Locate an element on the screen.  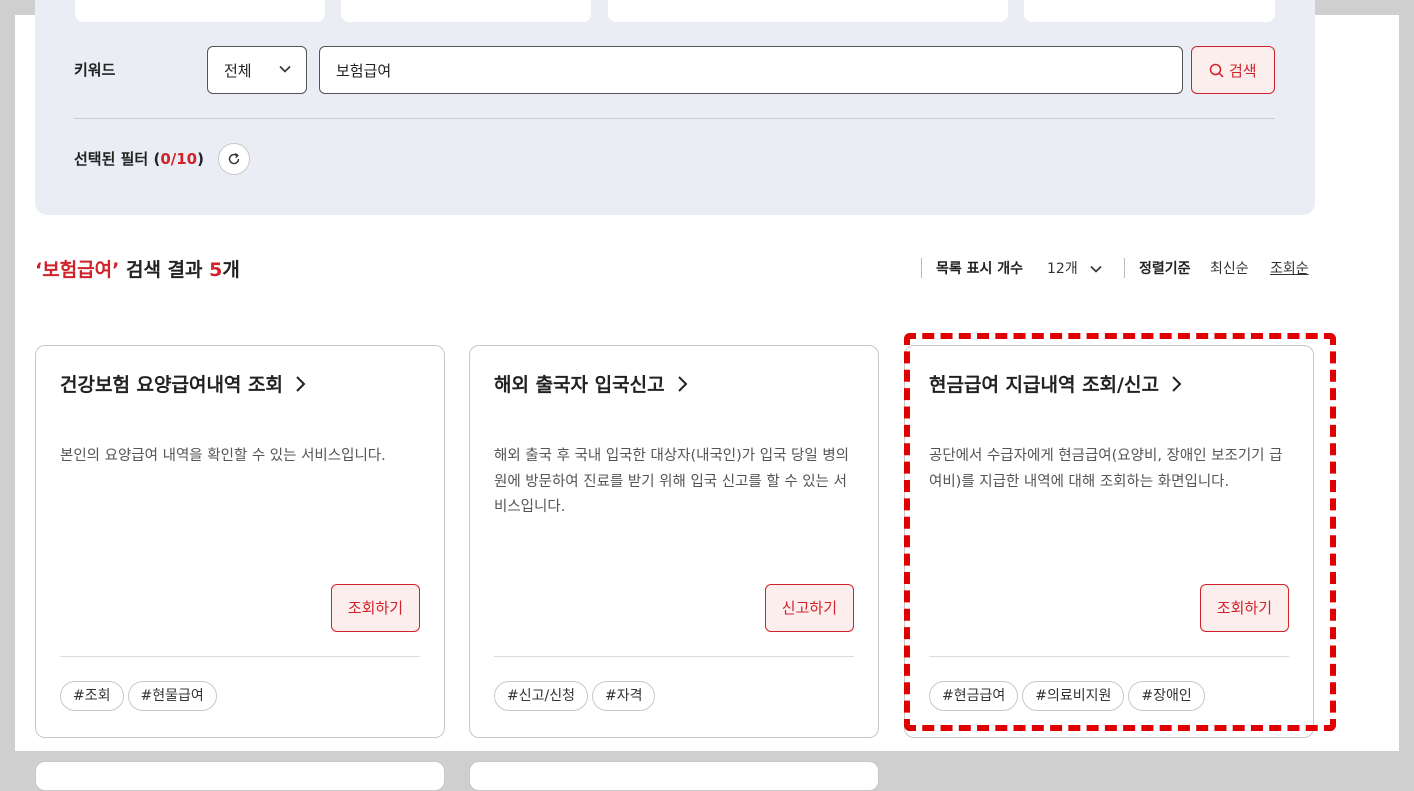
card-description: 본인의 요양급여 내역을 확인할 수 있는 서비스입니다. is located at coordinates (223, 456).